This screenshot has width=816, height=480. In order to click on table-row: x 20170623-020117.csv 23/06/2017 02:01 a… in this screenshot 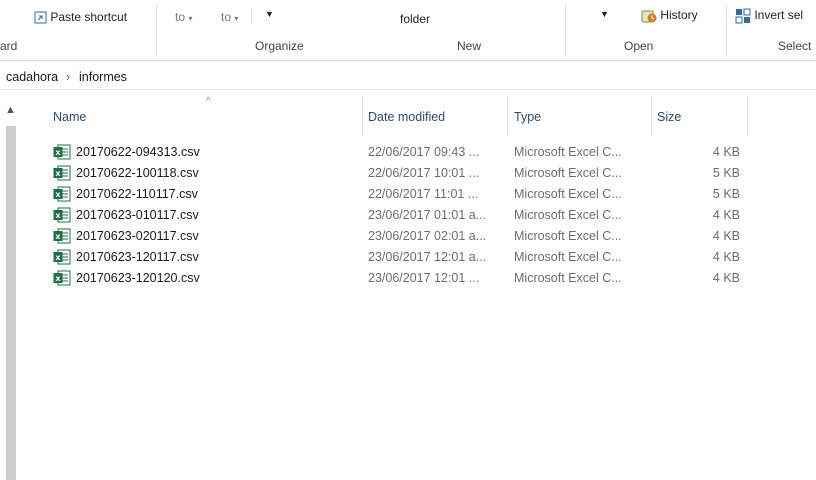, I will do `click(405, 236)`.